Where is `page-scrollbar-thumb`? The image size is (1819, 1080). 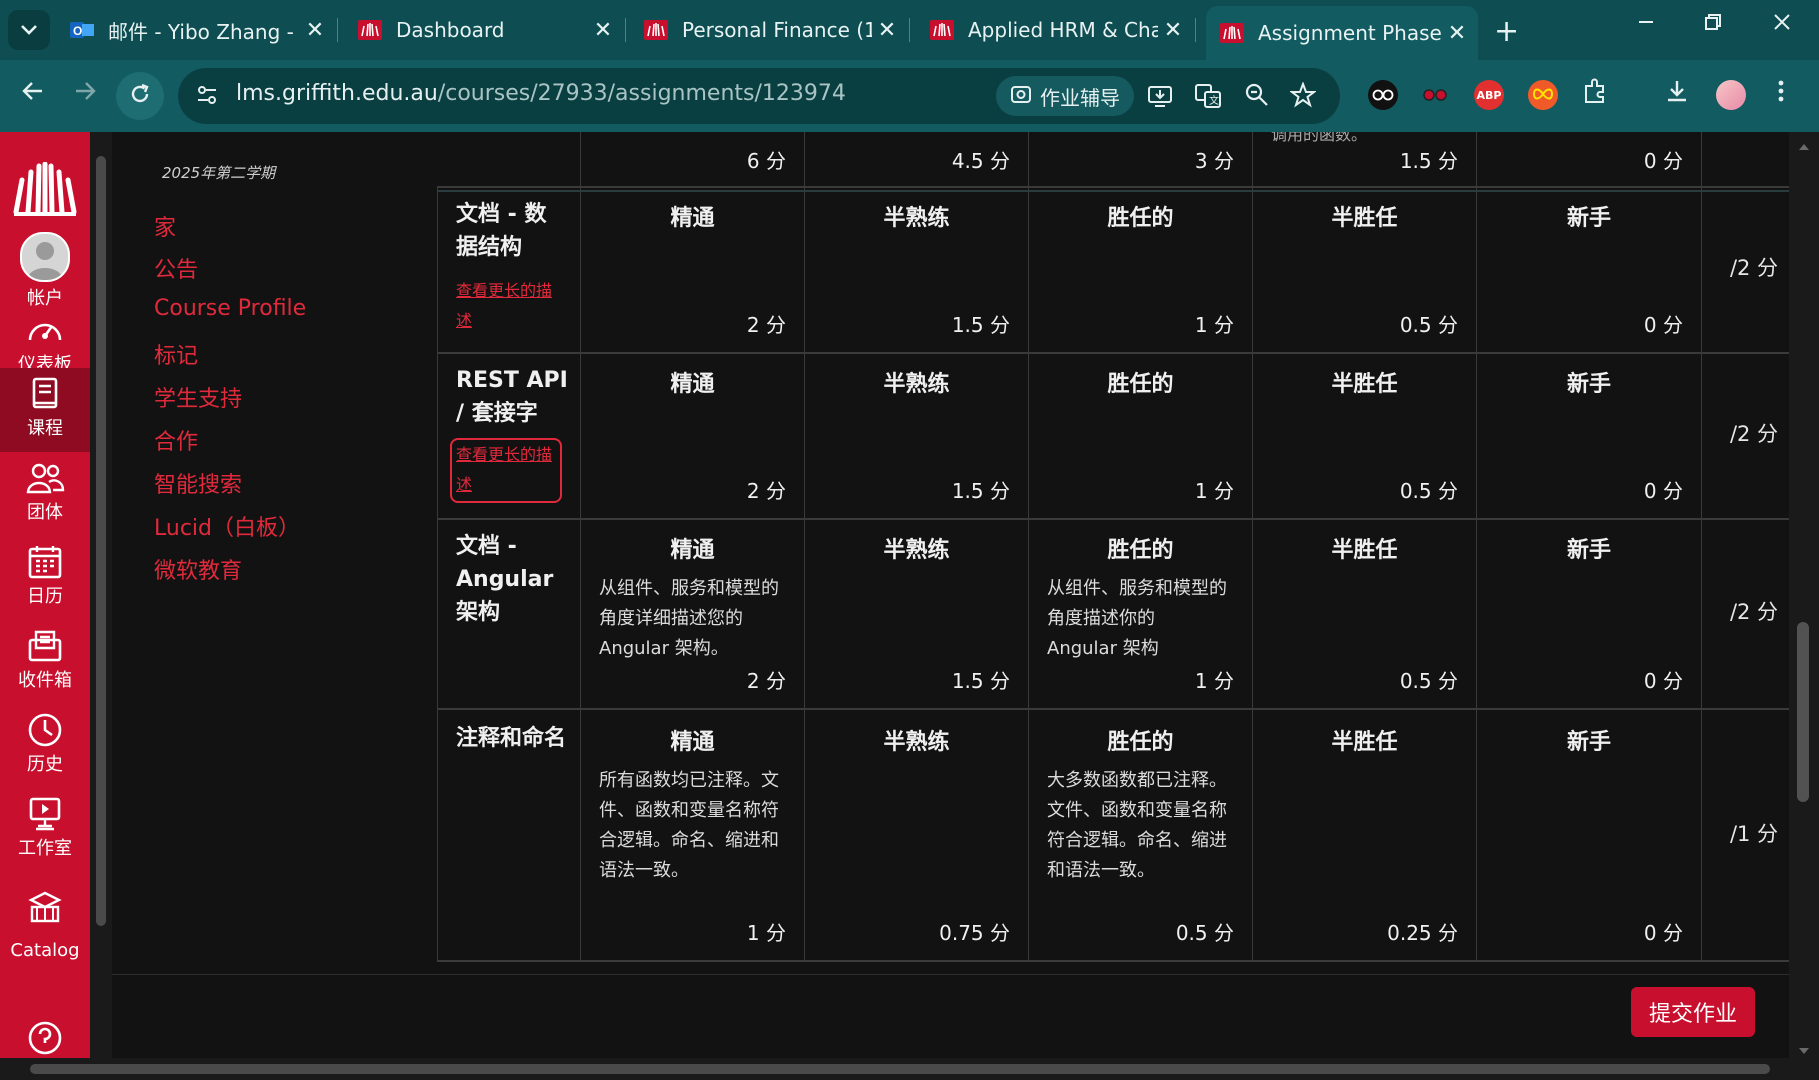 page-scrollbar-thumb is located at coordinates (1803, 712).